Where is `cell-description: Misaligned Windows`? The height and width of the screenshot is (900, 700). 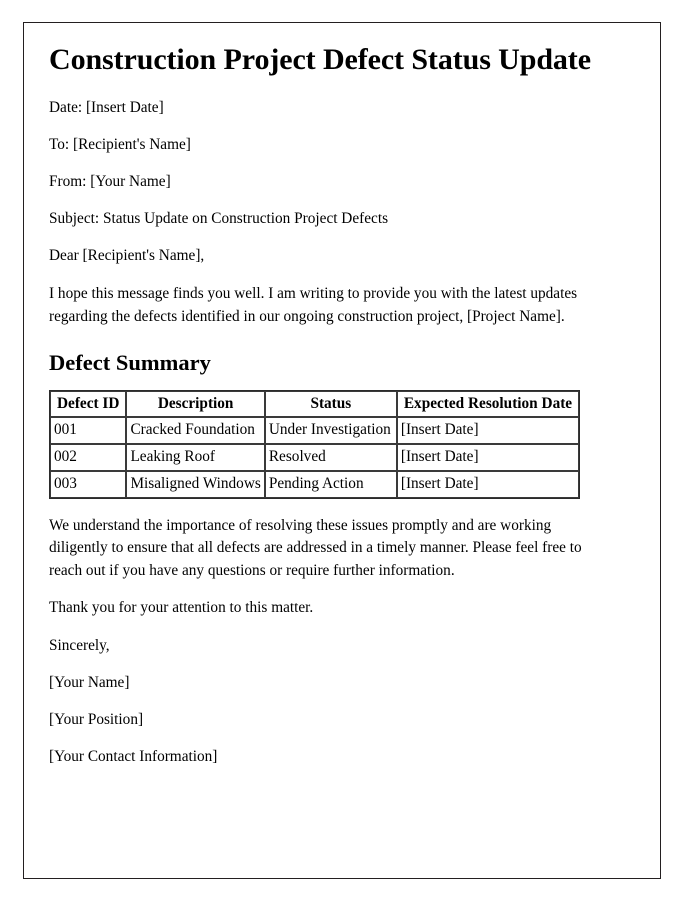
cell-description: Misaligned Windows is located at coordinates (195, 484).